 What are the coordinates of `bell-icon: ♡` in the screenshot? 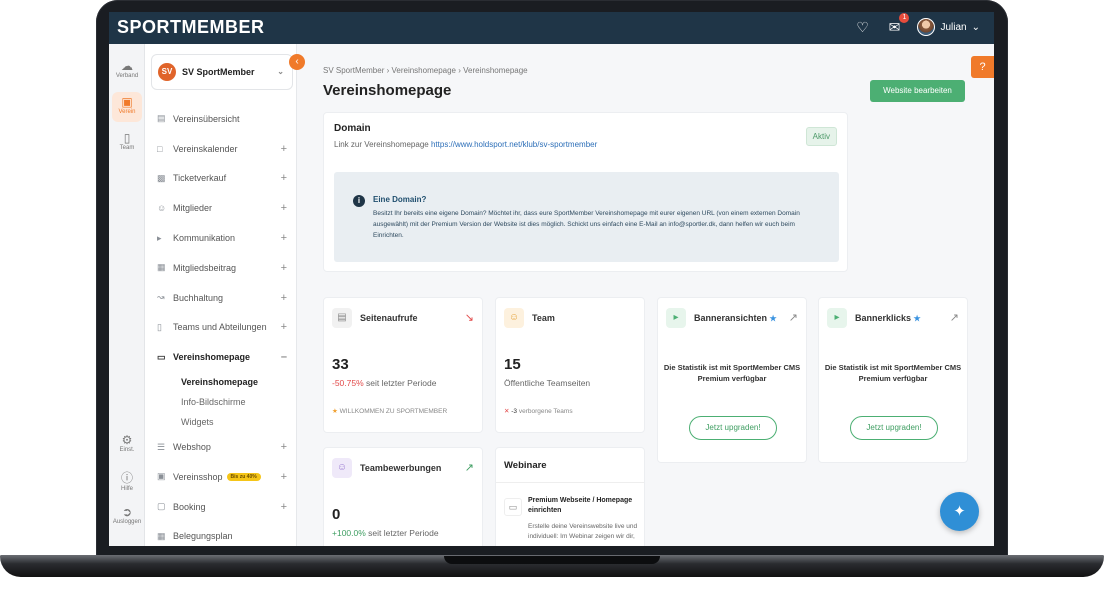 It's located at (862, 27).